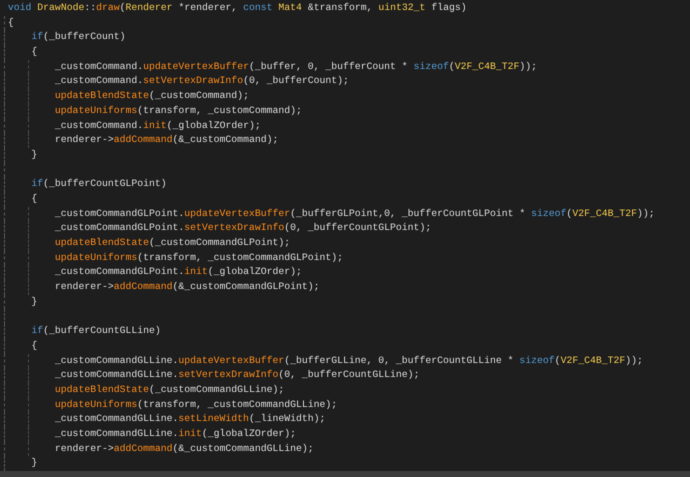 The image size is (690, 477). I want to click on code-line: _customCommandGLPoint.updateVertexBuffer(_bufferGLPoint,0, _bufferCountGLPoint * sizeof(V2F_C4B_T2F));, so click(354, 213).